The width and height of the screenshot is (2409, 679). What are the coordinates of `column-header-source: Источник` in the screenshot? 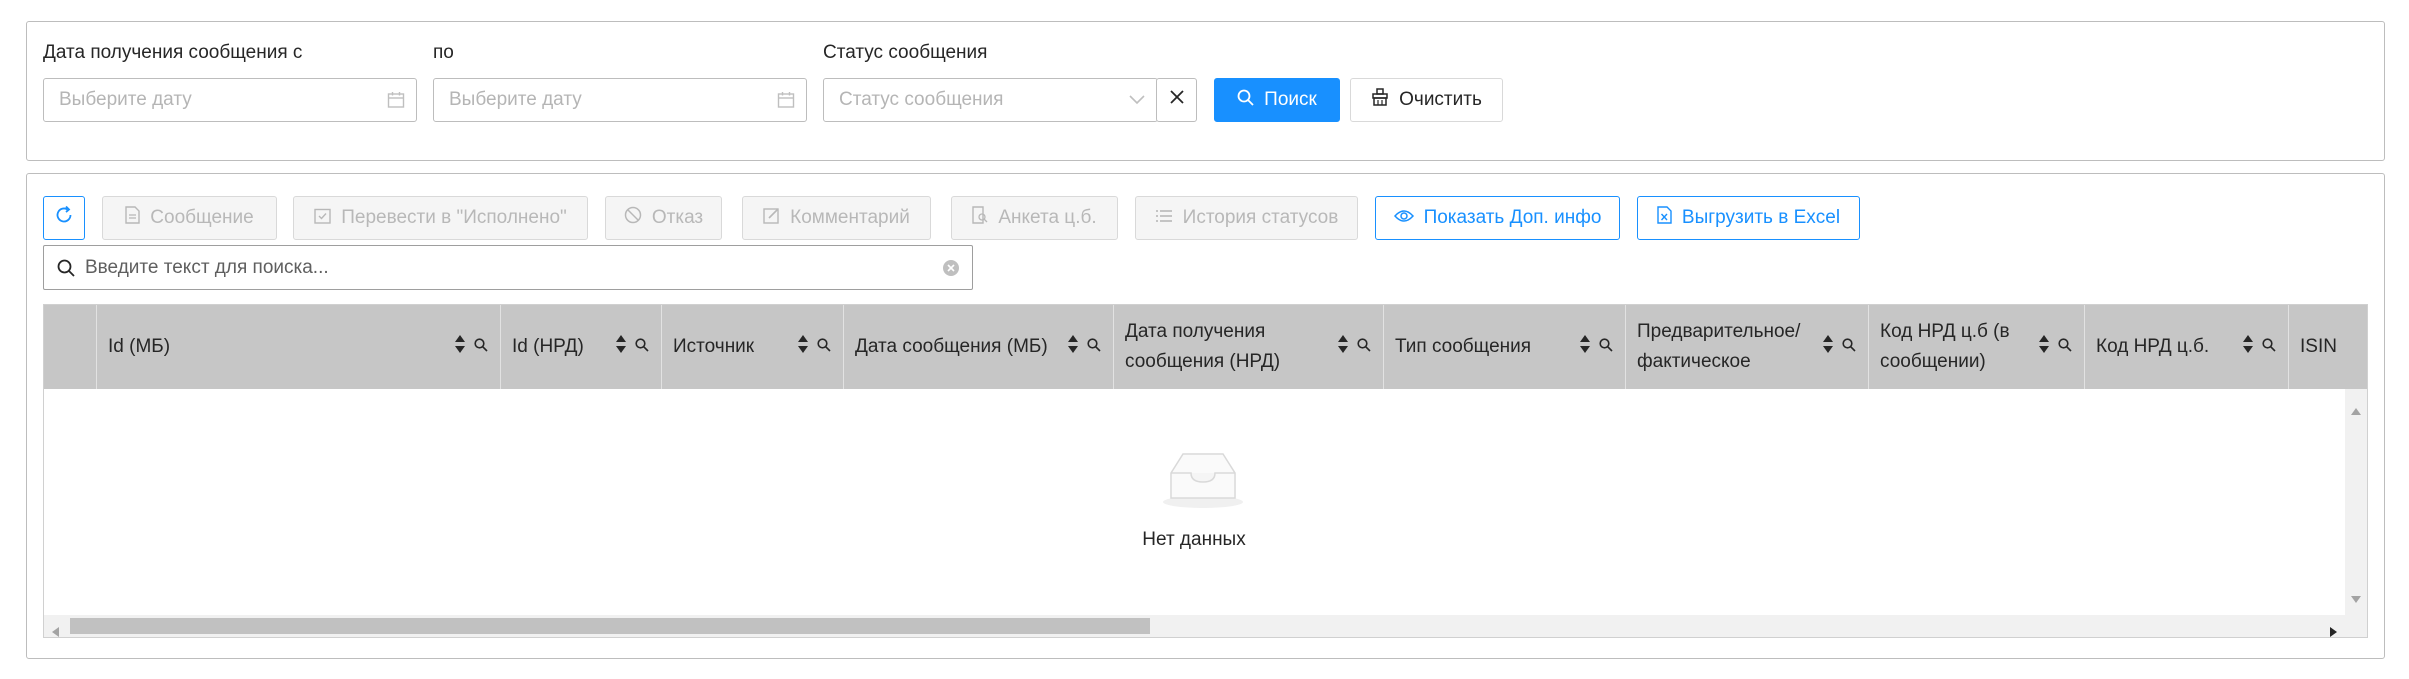 It's located at (753, 347).